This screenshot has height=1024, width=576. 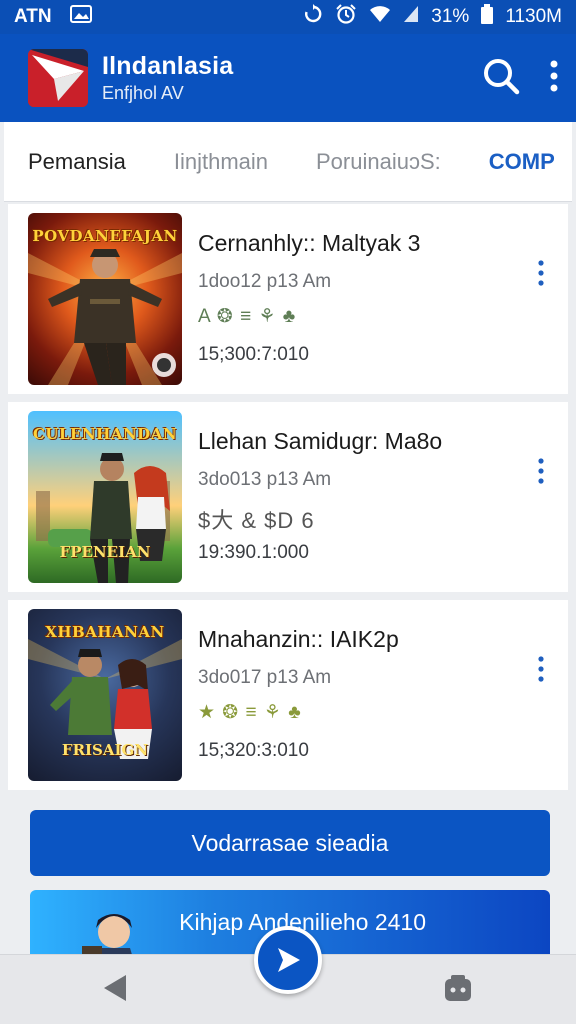 What do you see at coordinates (105, 552) in the screenshot?
I see `thumbnail-footer: FPENEIAN` at bounding box center [105, 552].